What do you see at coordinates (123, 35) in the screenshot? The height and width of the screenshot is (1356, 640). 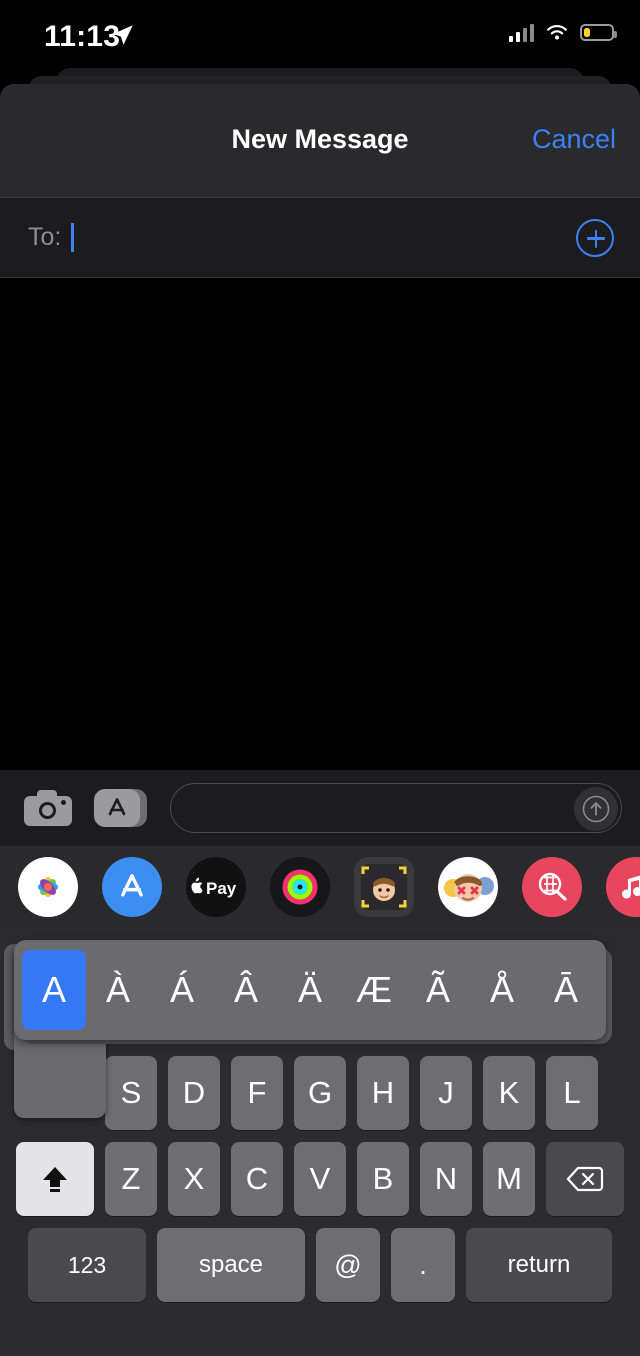 I see `location-arrow-icon` at bounding box center [123, 35].